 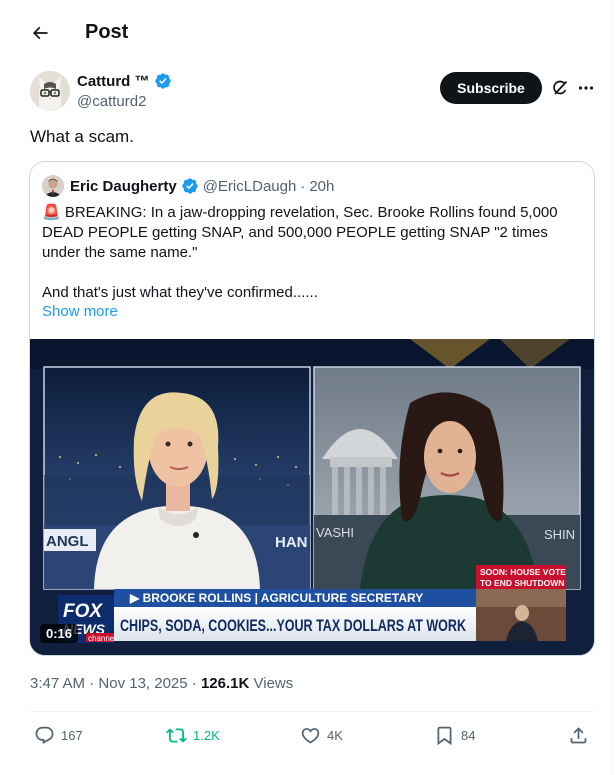 I want to click on back-button, so click(x=40, y=33).